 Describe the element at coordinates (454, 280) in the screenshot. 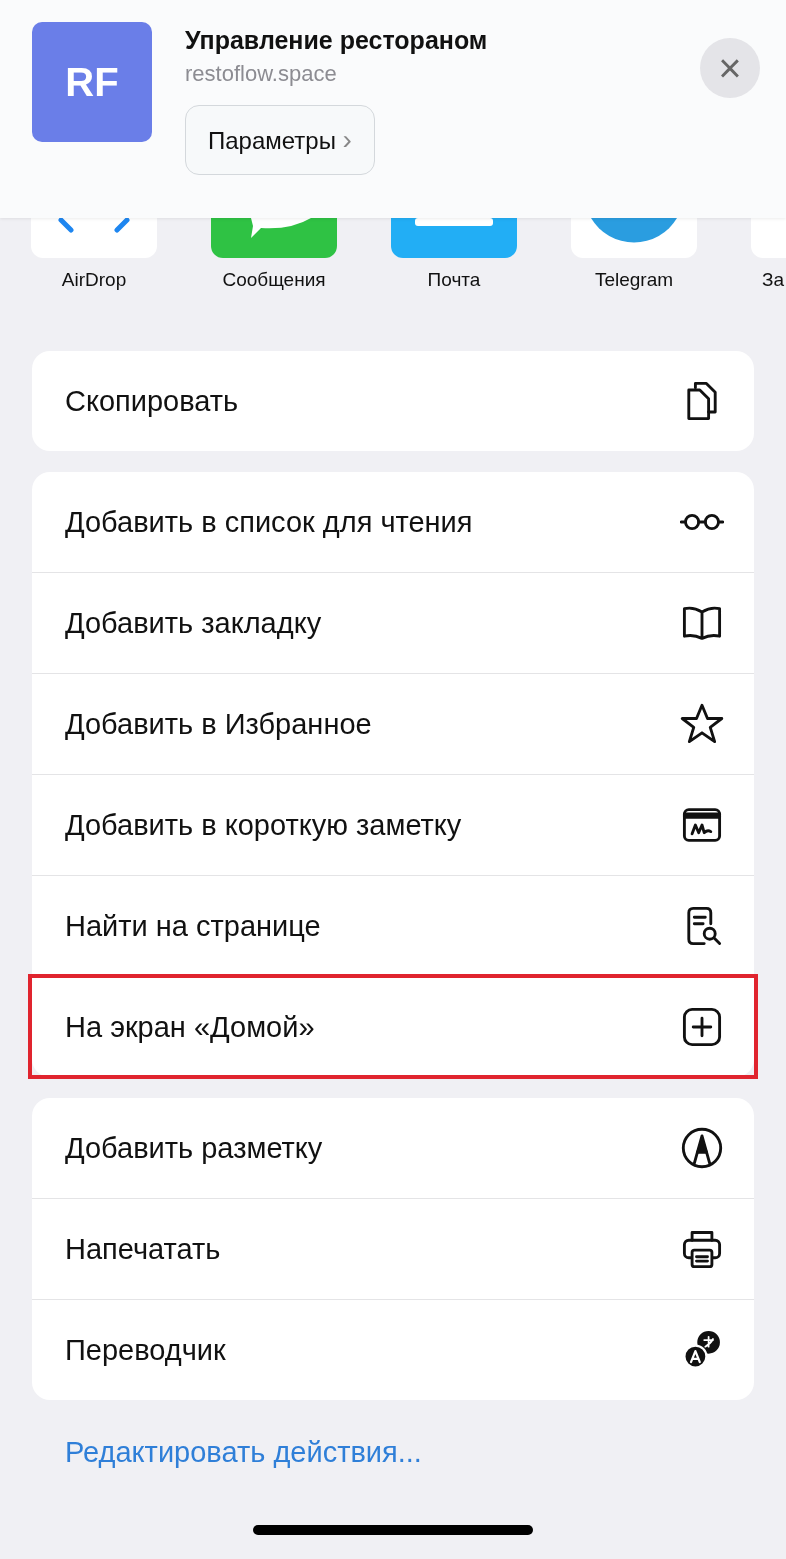

I see `app-label: Почта` at that location.